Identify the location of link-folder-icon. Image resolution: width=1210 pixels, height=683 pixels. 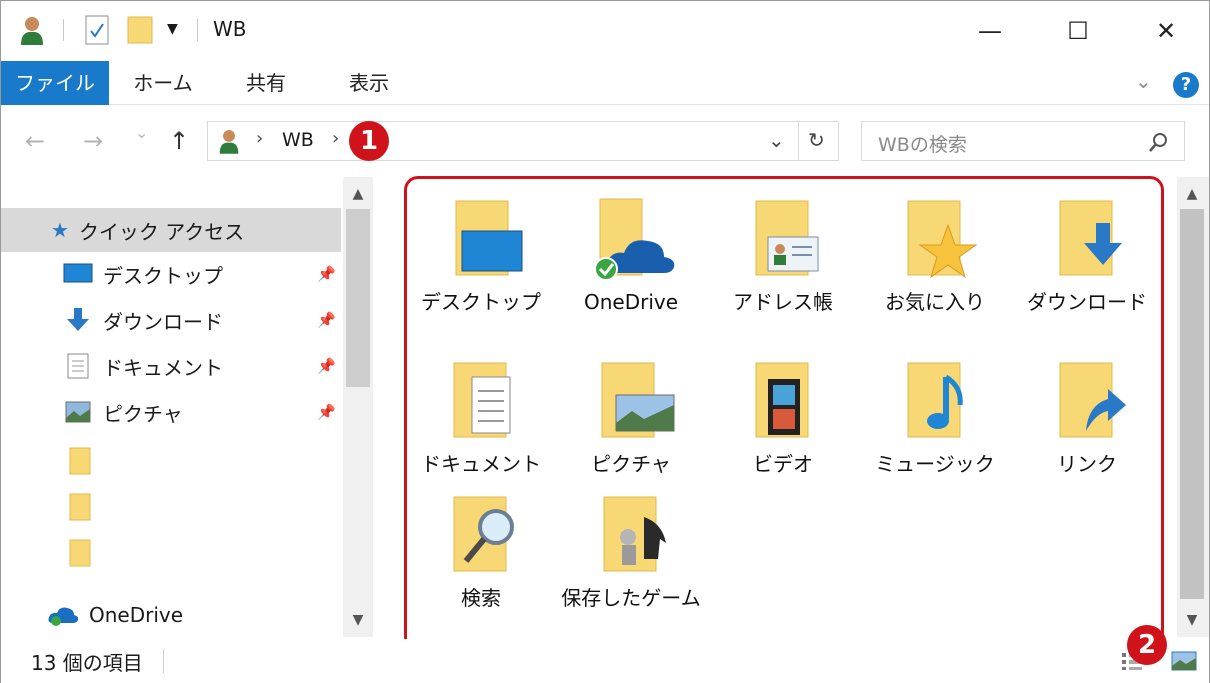
(1092, 400).